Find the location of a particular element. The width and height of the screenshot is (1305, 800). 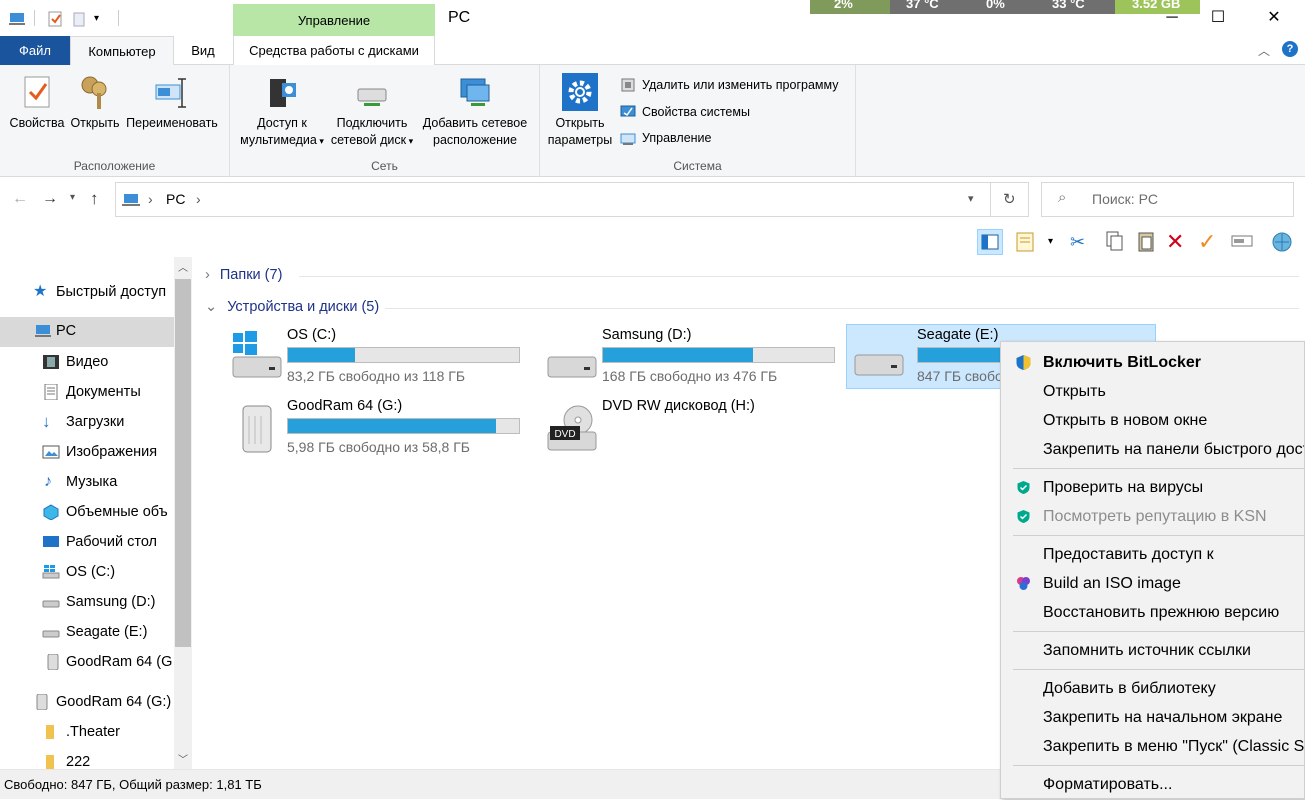

svg-text: DVD is located at coordinates (564, 434).